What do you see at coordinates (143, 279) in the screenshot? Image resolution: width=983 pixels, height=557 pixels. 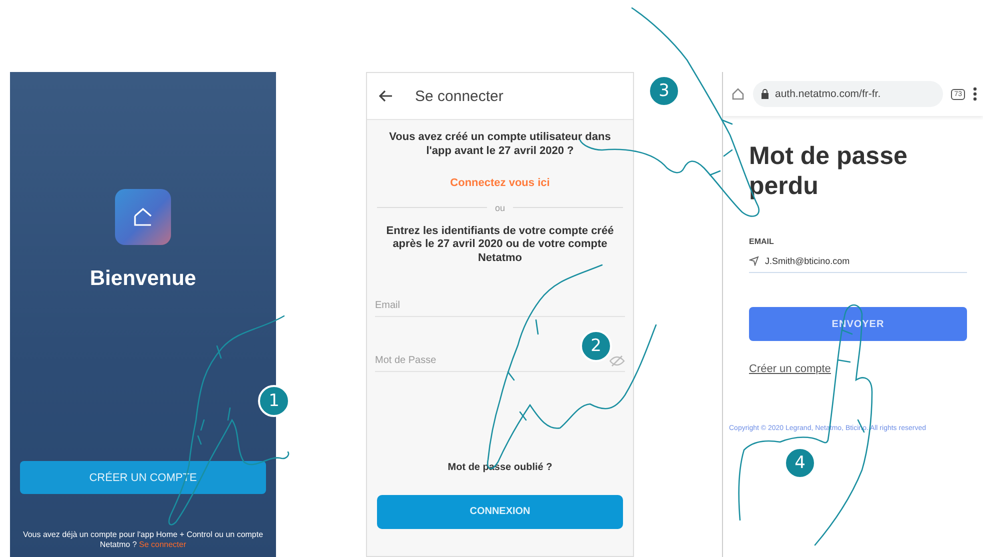 I see `welcome-title: Bienvenue` at bounding box center [143, 279].